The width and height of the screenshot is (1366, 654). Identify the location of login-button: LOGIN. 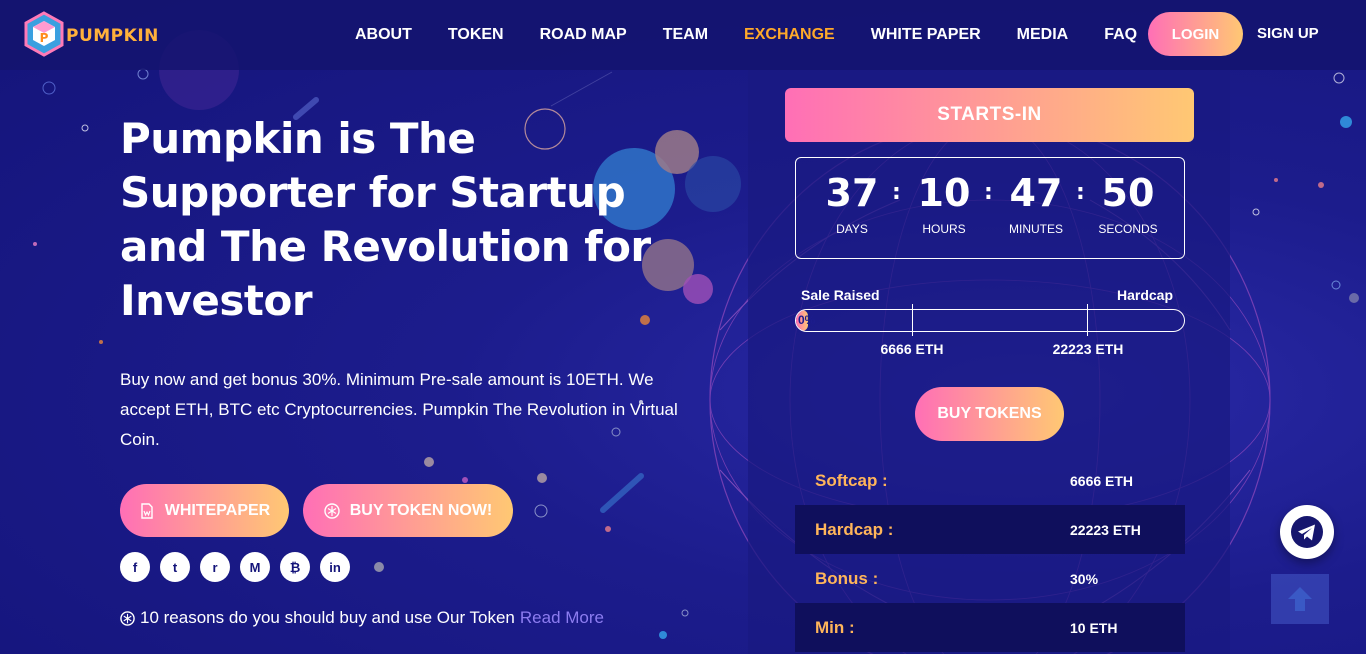
(1195, 34).